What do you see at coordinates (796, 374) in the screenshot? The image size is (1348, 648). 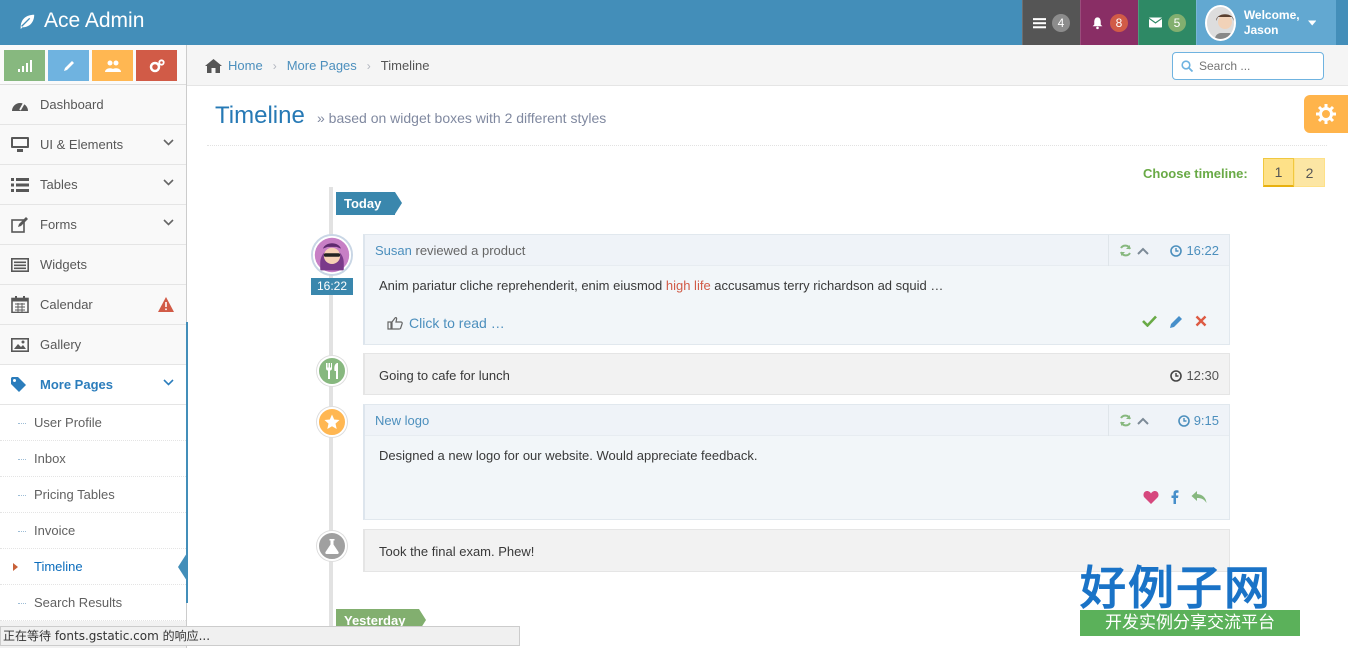 I see `timeline-item-lunch: Going to cafe for lunch 12:30` at bounding box center [796, 374].